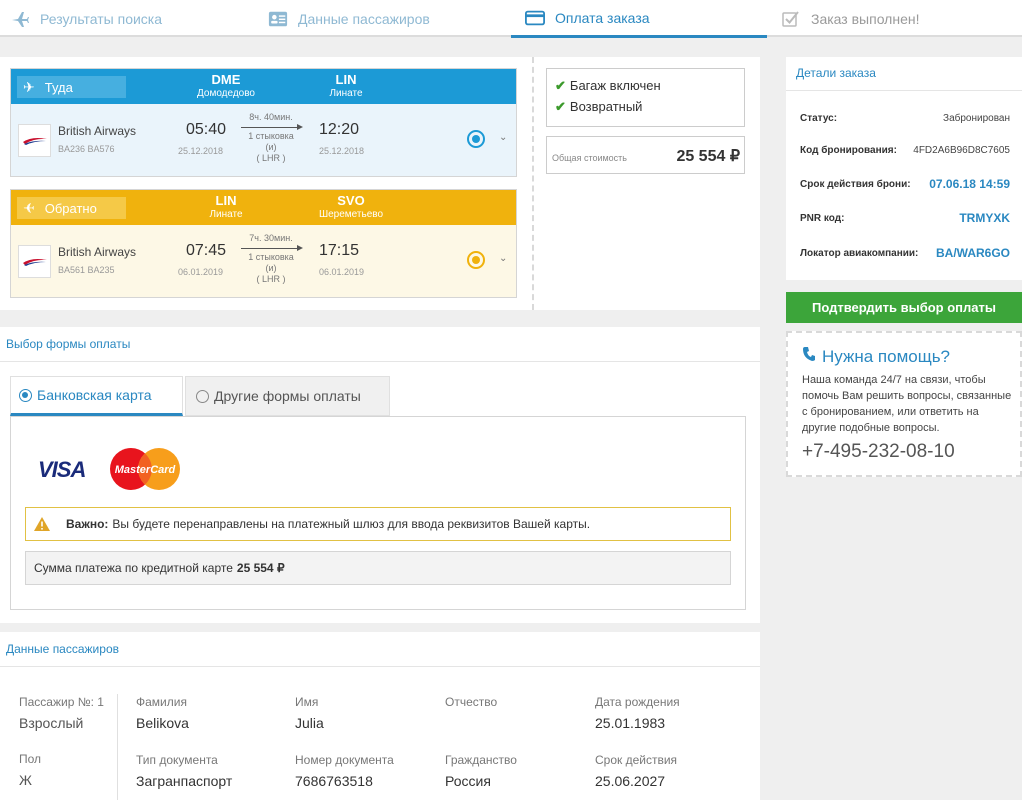  I want to click on payment-section-title: Выбор формы оплаты, so click(68, 344).